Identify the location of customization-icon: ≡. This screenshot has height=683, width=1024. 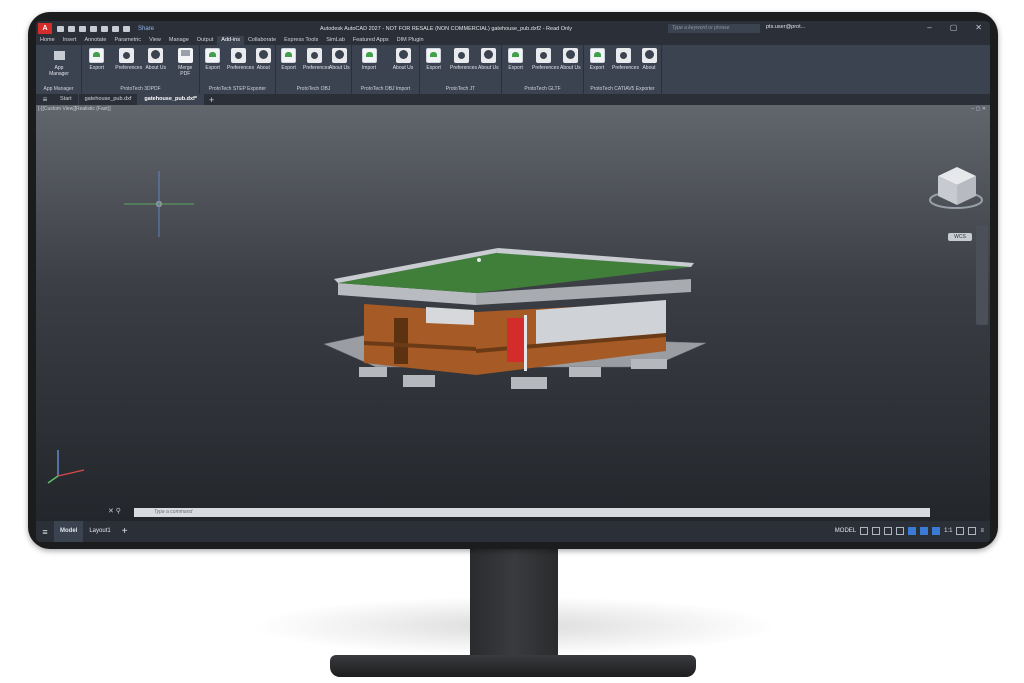
(982, 531).